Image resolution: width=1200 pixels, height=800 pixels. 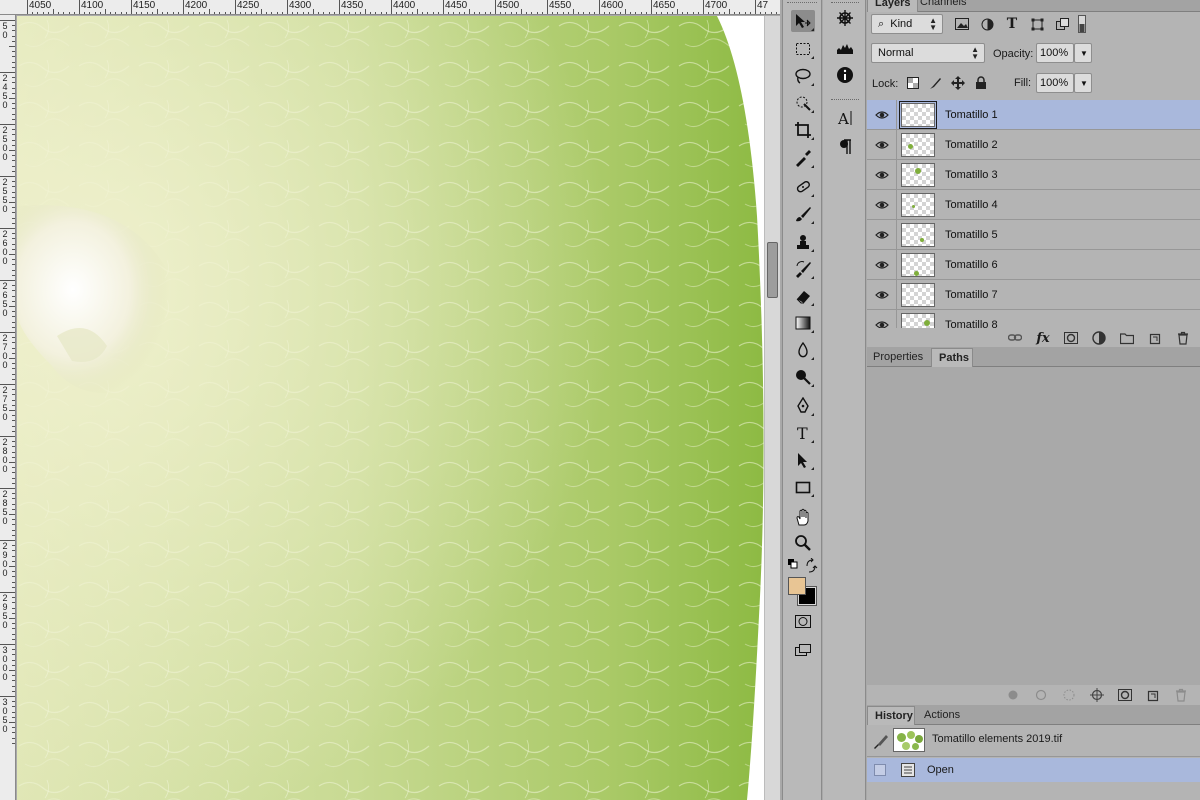 What do you see at coordinates (1082, 24) in the screenshot?
I see `filter-toggle-icon` at bounding box center [1082, 24].